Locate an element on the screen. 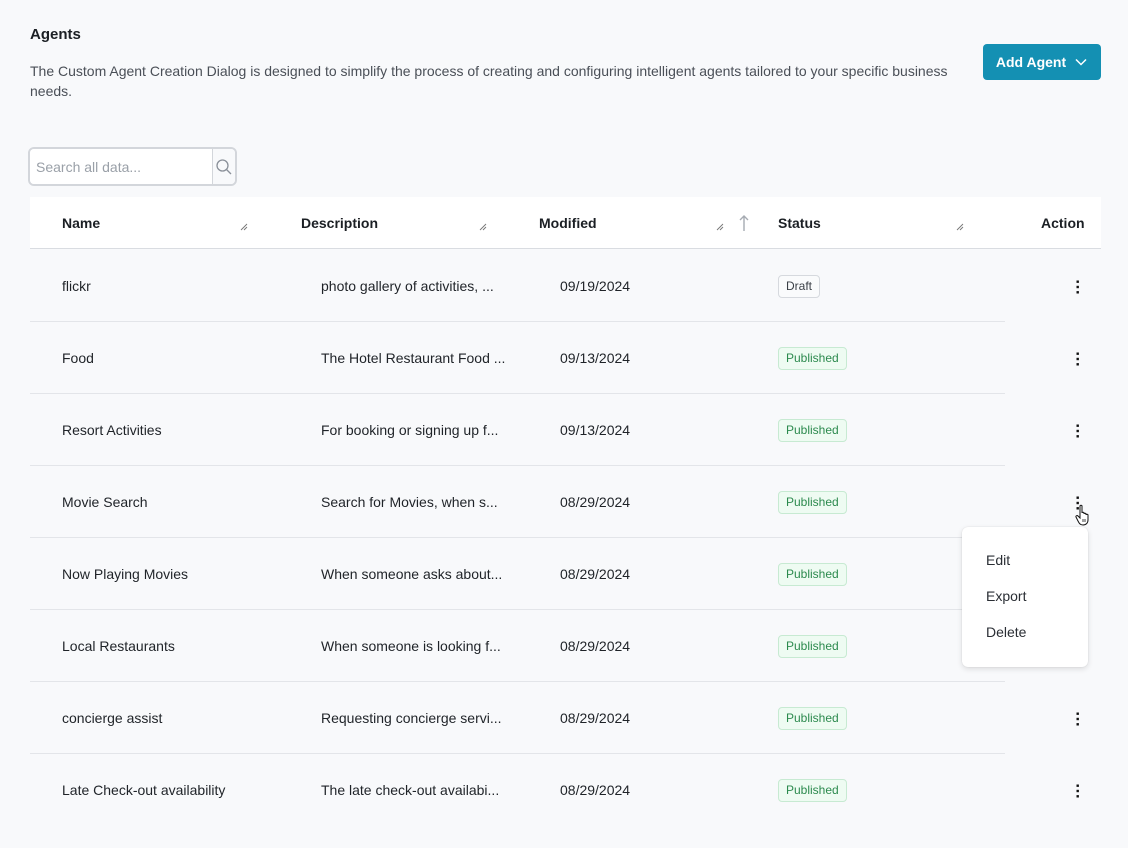 This screenshot has width=1128, height=848. column-header-description: Description is located at coordinates (339, 223).